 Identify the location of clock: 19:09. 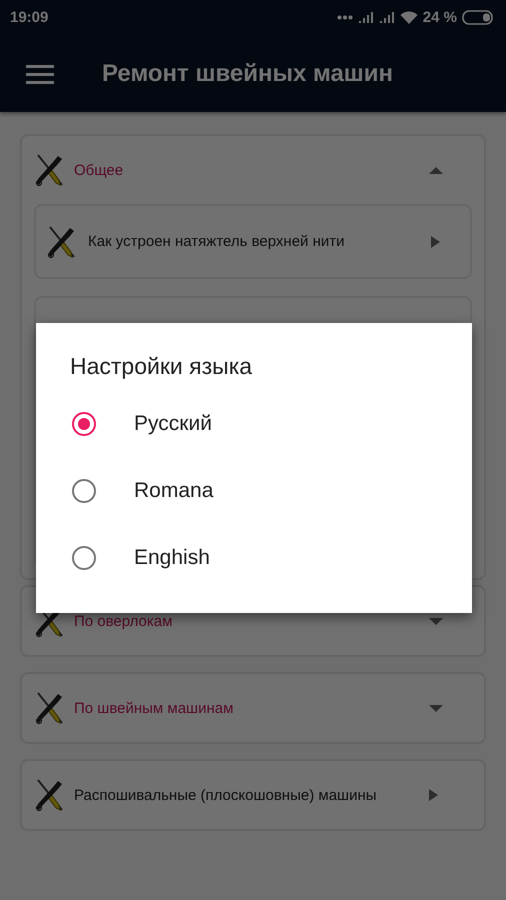
(29, 17).